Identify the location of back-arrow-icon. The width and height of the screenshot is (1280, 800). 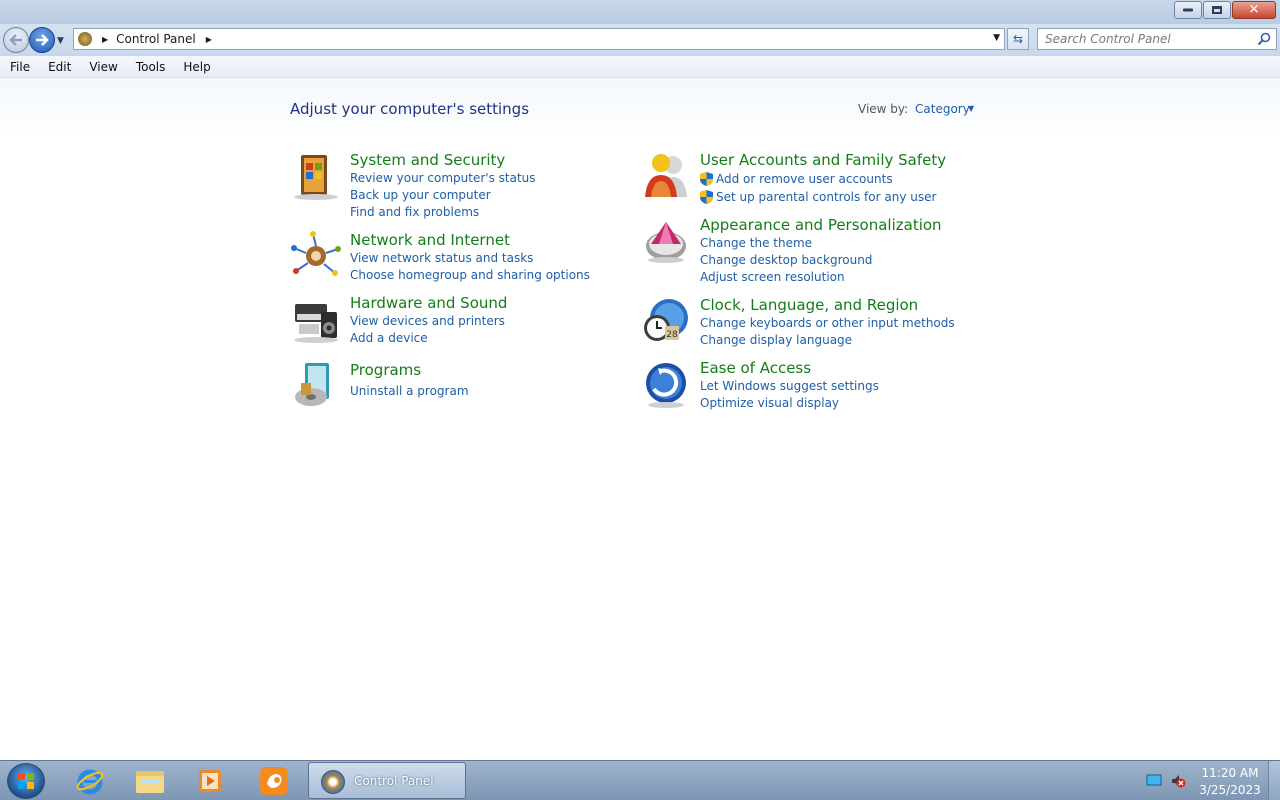
(15, 40).